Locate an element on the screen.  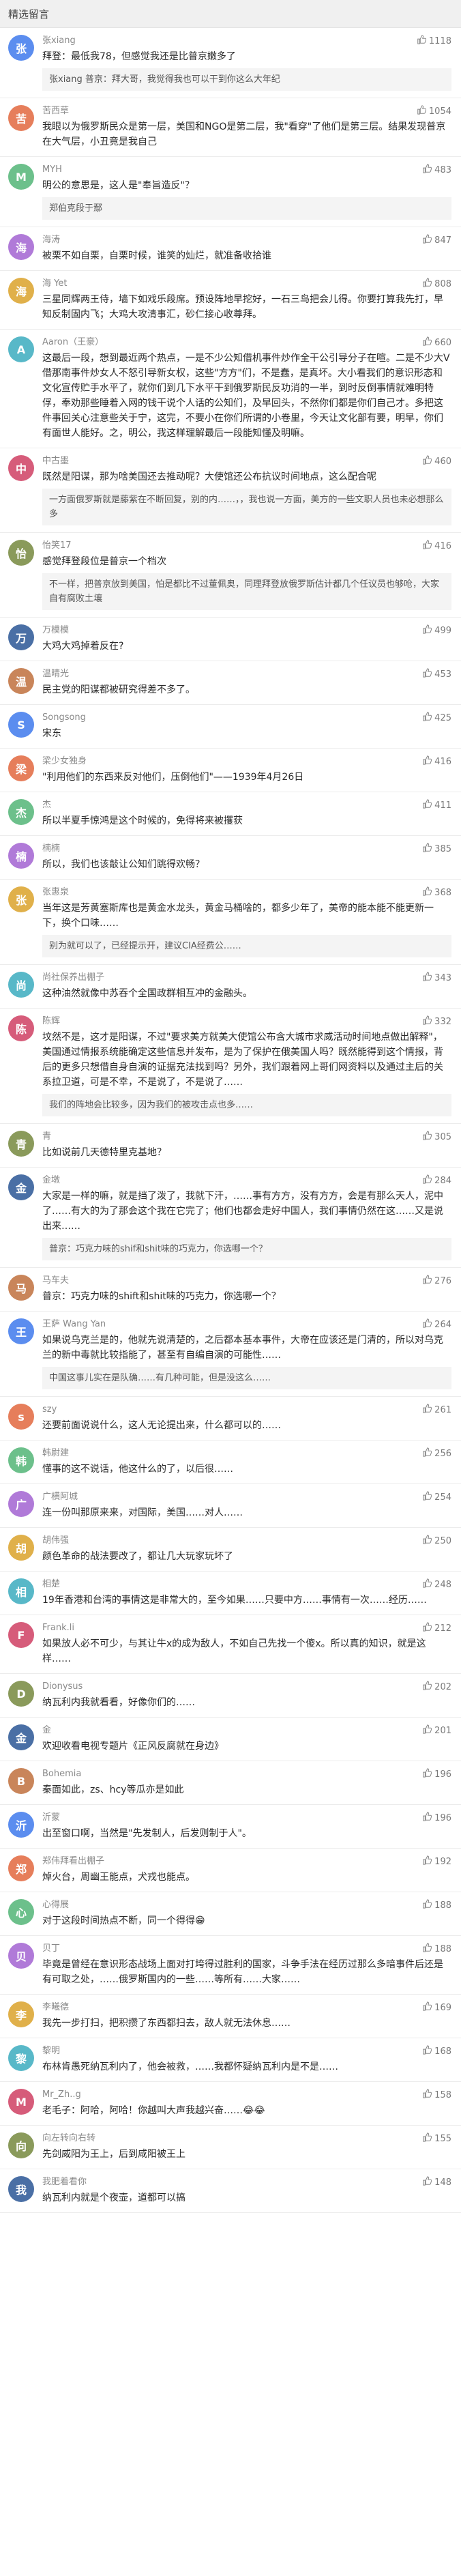
avatar: 心 is located at coordinates (21, 1912).